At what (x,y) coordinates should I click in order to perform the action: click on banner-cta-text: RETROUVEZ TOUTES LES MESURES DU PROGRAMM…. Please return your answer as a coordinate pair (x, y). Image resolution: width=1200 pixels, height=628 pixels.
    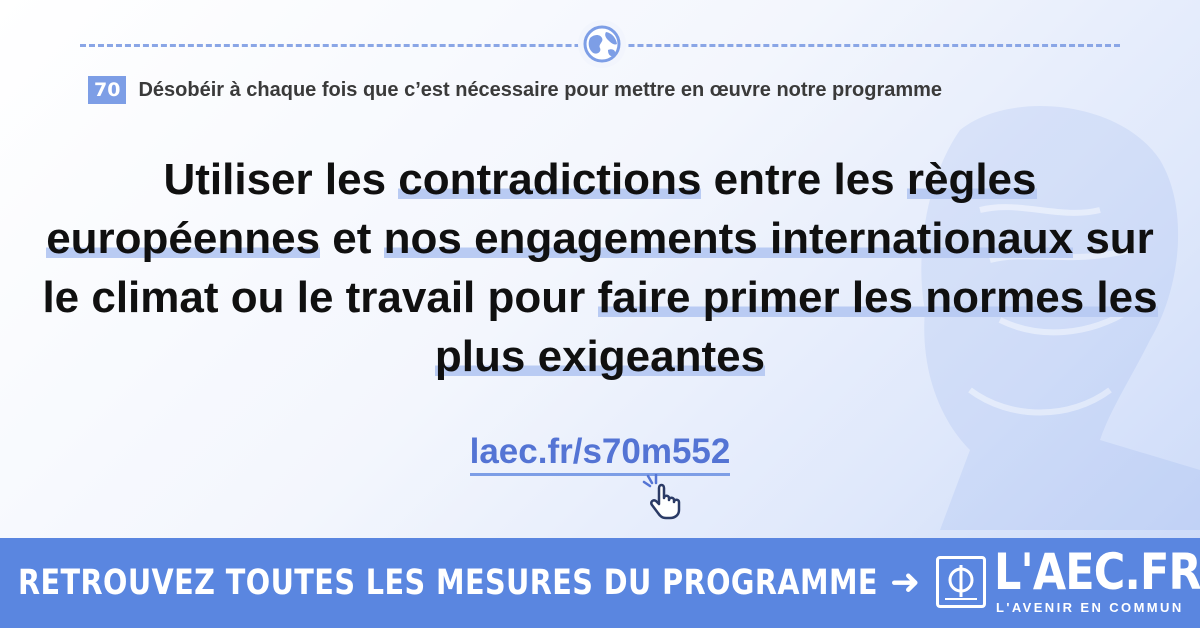
    Looking at the image, I should click on (448, 583).